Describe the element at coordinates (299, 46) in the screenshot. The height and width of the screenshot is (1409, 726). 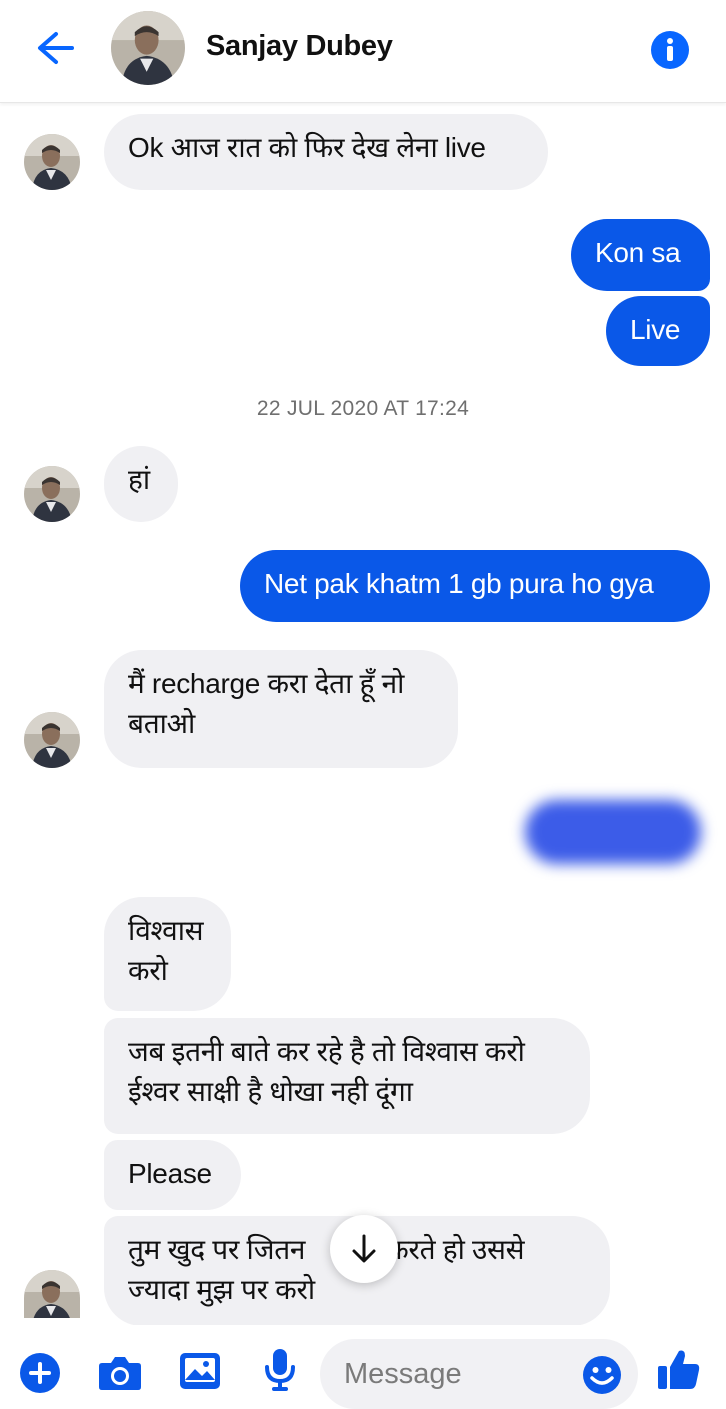
I see `contact-name: Sanjay Dubey` at that location.